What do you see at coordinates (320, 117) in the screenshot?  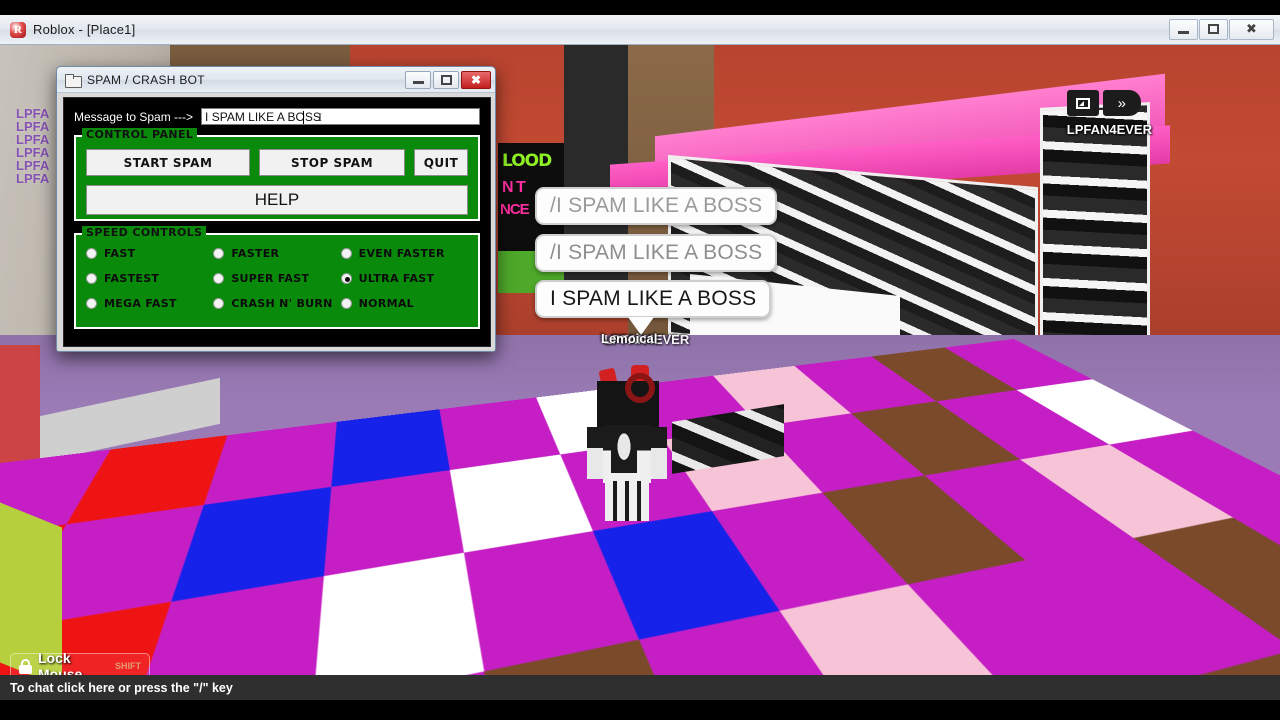 I see `ibeam-cursor-icon: I` at bounding box center [320, 117].